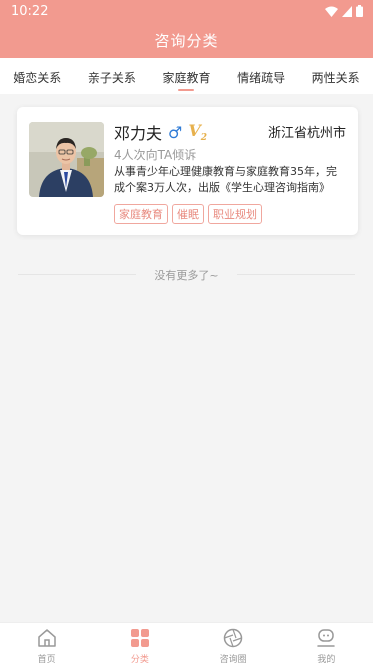 The image size is (373, 666). I want to click on counselor-name-row: 邓力夫 ♂ V2, so click(160, 132).